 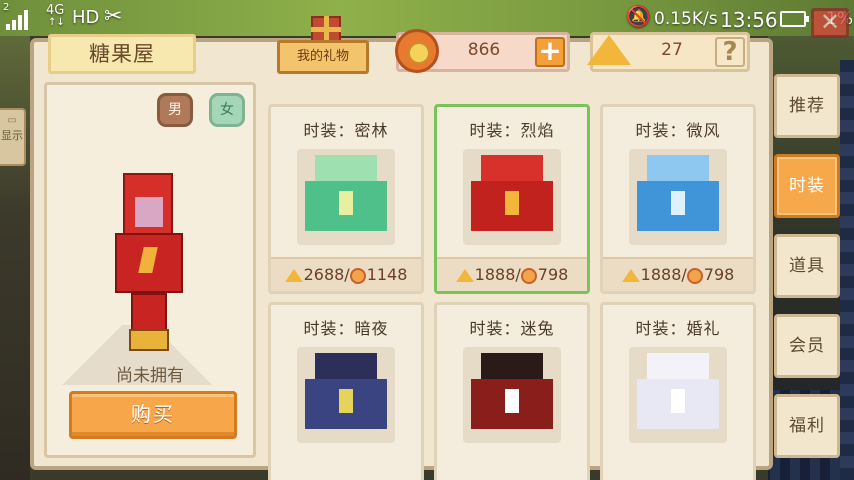 What do you see at coordinates (56, 22) in the screenshot?
I see `data-arrows-icon: ↑↓` at bounding box center [56, 22].